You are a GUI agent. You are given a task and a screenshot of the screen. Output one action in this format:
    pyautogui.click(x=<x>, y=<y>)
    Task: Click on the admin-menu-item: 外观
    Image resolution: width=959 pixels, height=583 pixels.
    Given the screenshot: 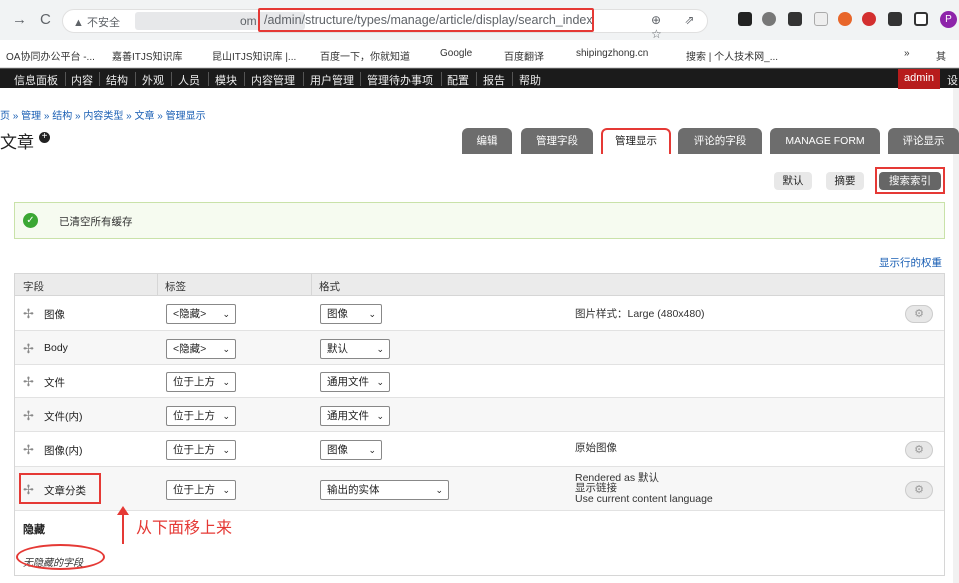 What is the action you would take?
    pyautogui.click(x=153, y=80)
    